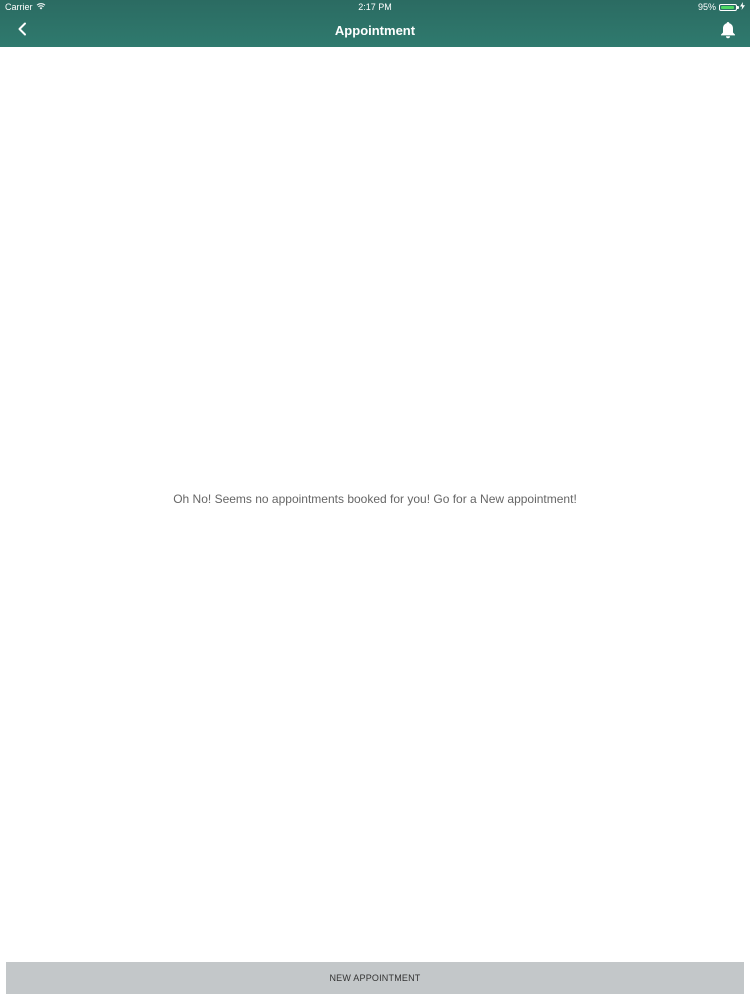 The width and height of the screenshot is (750, 1000). Describe the element at coordinates (375, 978) in the screenshot. I see `new-appointment-button: NEW APPOINTMENT` at that location.